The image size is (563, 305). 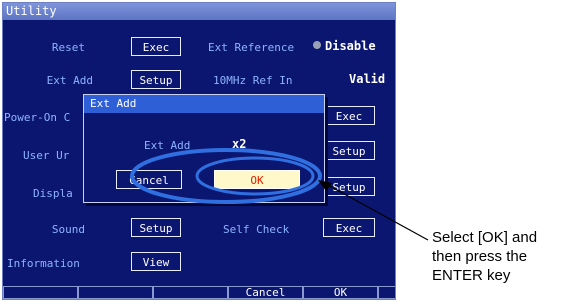 I want to click on highlight-outer-ring, so click(x=226, y=176).